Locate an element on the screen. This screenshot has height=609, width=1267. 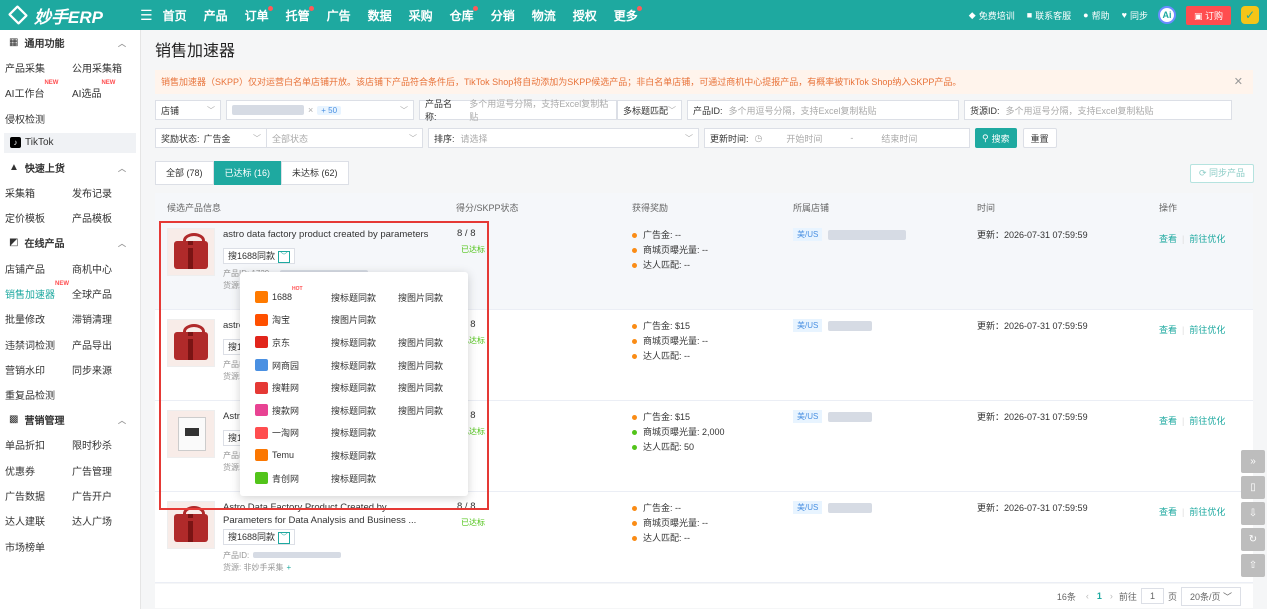
sidebar-item-discount: 单品折扣 is located at coordinates (33, 444).